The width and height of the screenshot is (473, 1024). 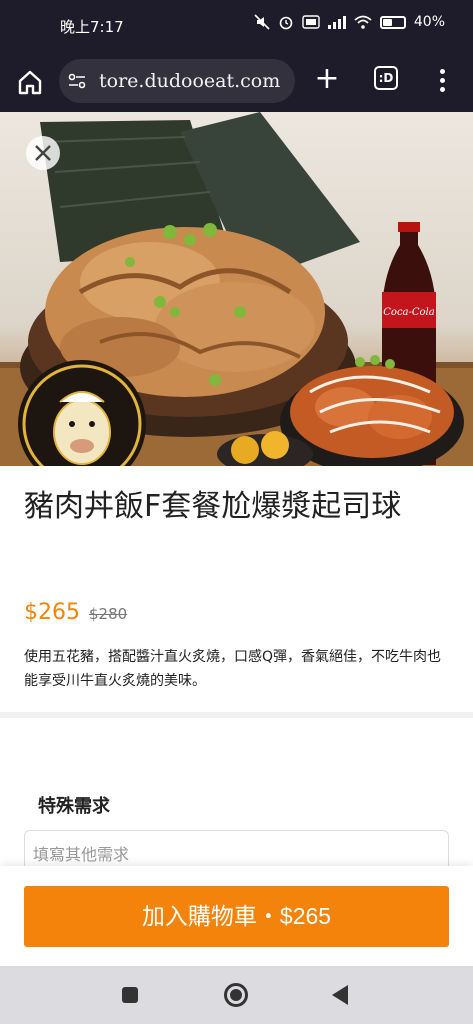 I want to click on section-divider, so click(x=236, y=715).